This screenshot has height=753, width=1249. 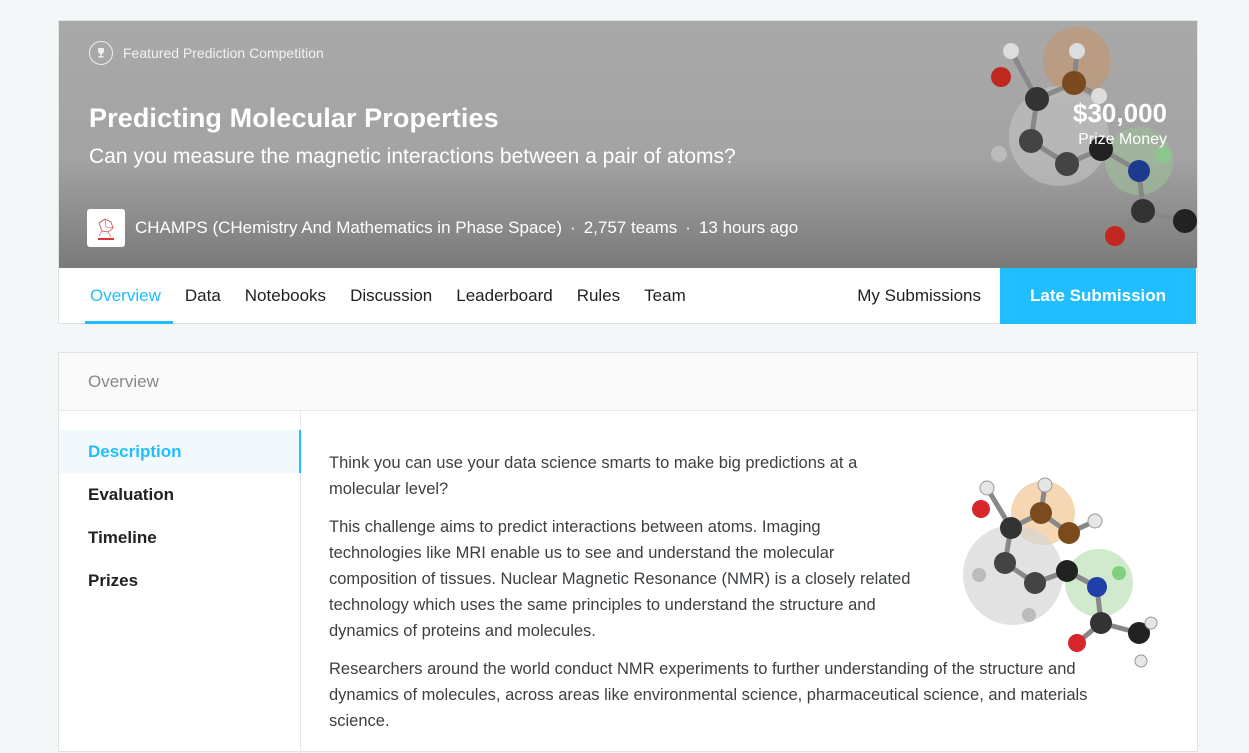 What do you see at coordinates (125, 296) in the screenshot?
I see `tab-overview: Overview` at bounding box center [125, 296].